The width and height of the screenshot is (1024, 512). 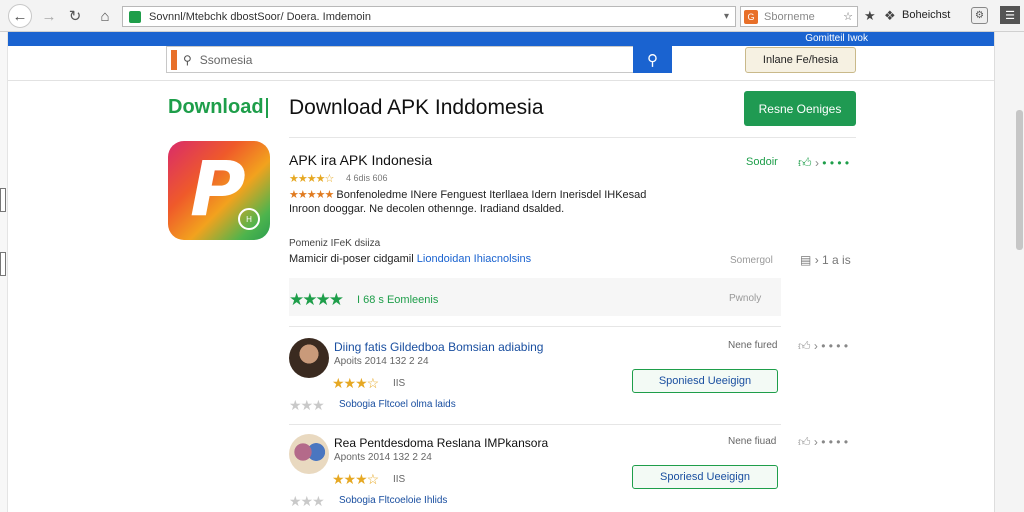 I want to click on app-rating-stars: ★★★★☆, so click(x=311, y=179).